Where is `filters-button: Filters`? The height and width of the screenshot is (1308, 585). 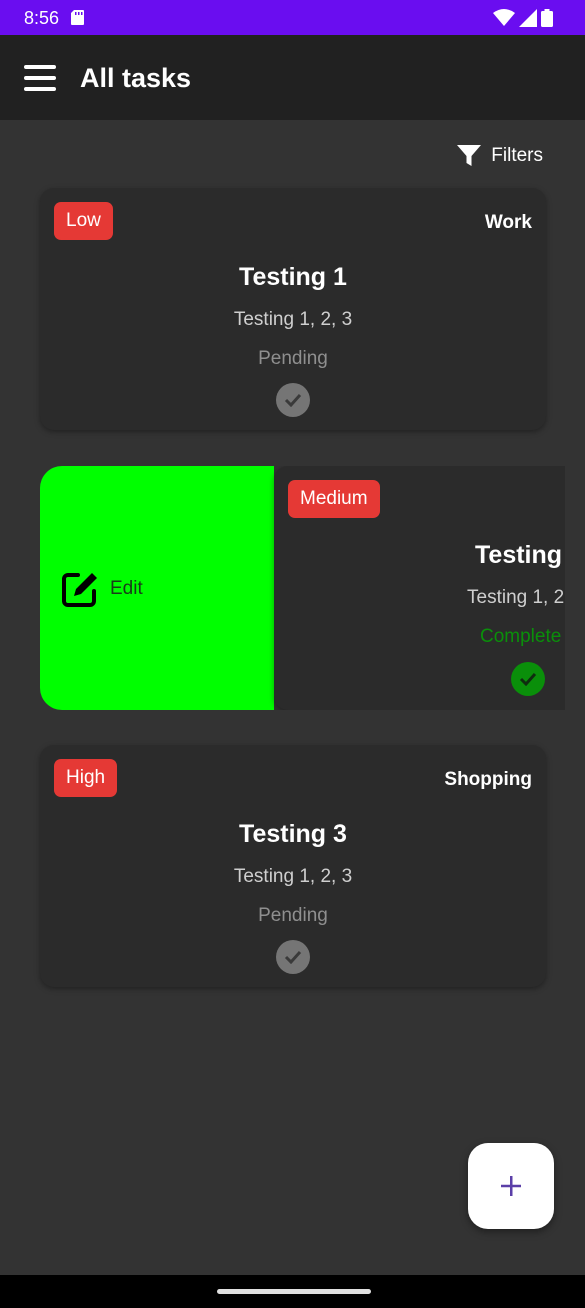 filters-button: Filters is located at coordinates (500, 156).